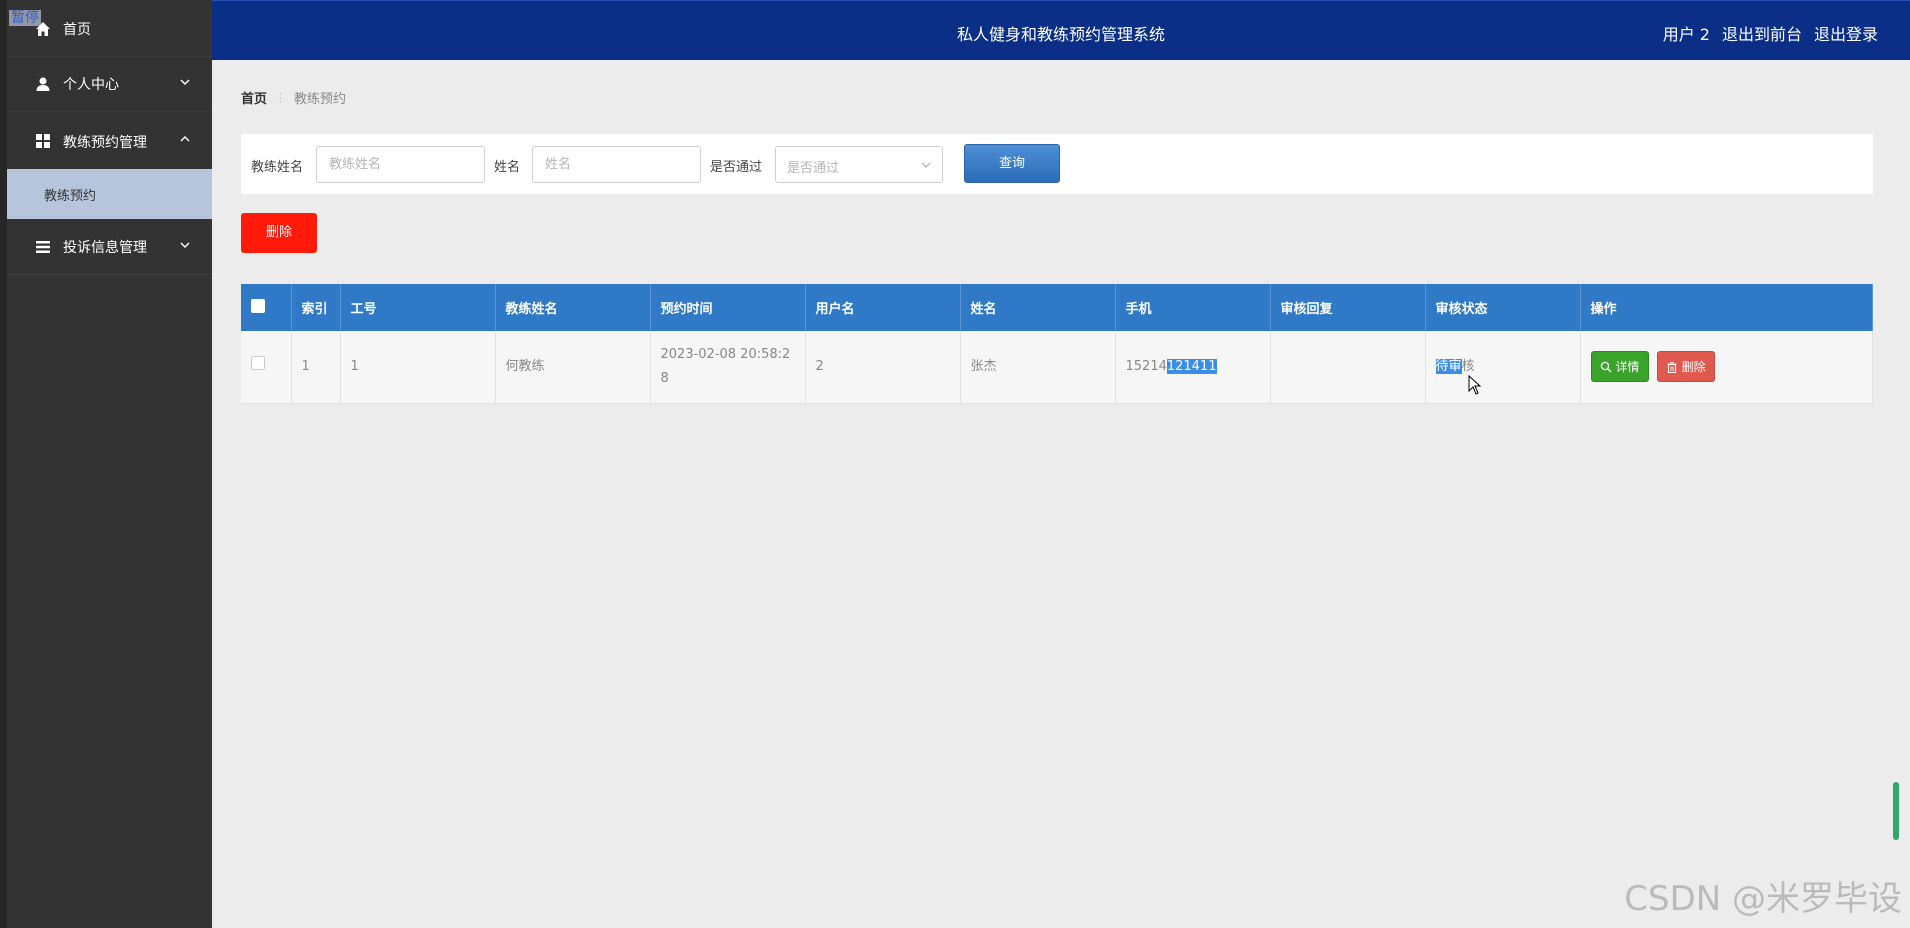 The width and height of the screenshot is (1910, 928). I want to click on row-checkbox, so click(258, 362).